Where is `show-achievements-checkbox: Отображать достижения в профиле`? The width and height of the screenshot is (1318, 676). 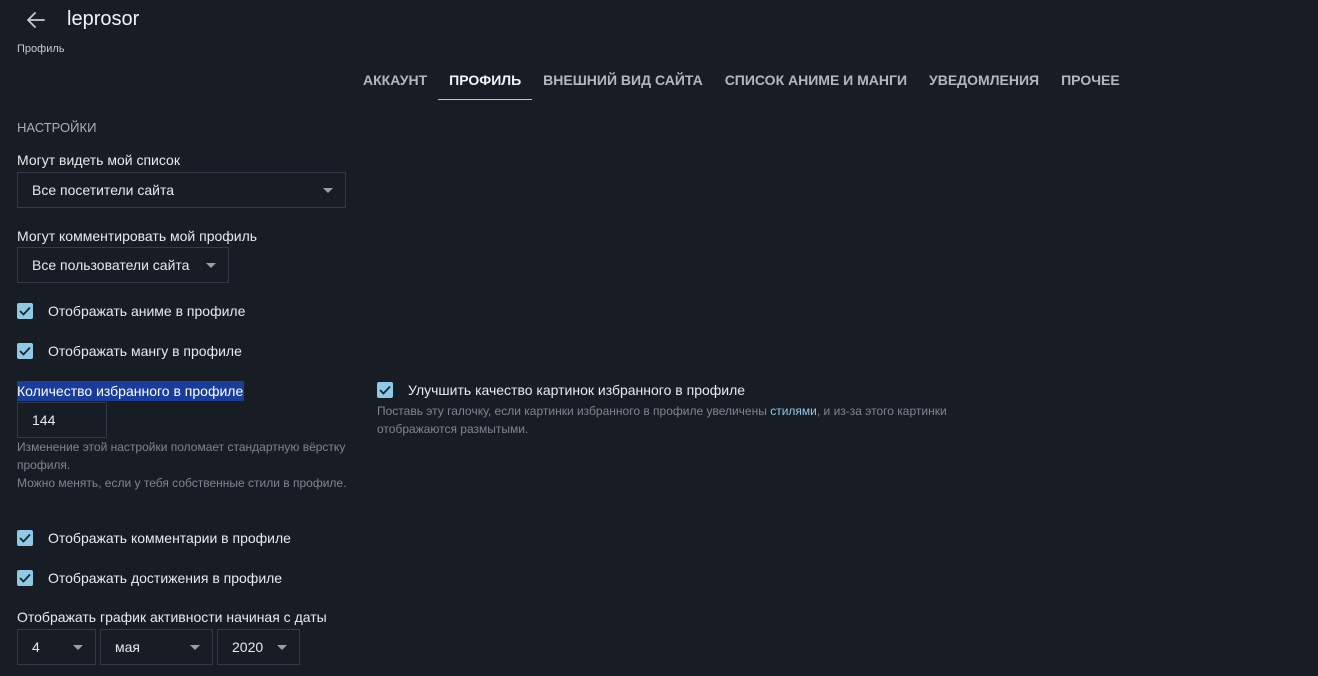
show-achievements-checkbox: Отображать достижения в профиле is located at coordinates (149, 578).